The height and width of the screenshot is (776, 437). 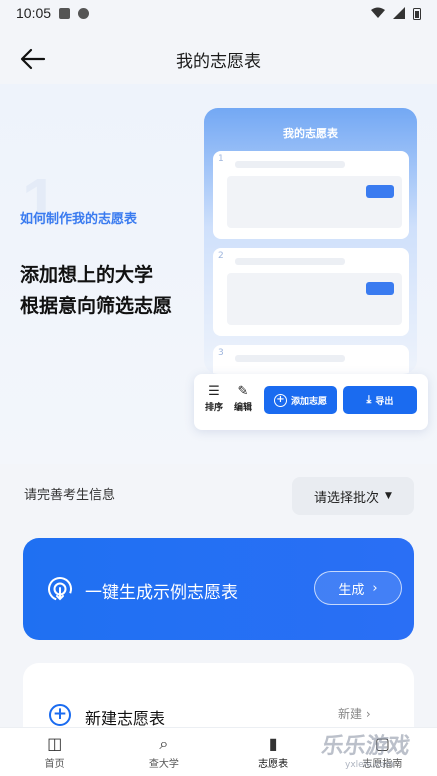 I want to click on book-open-icon: ◫, so click(x=55, y=743).